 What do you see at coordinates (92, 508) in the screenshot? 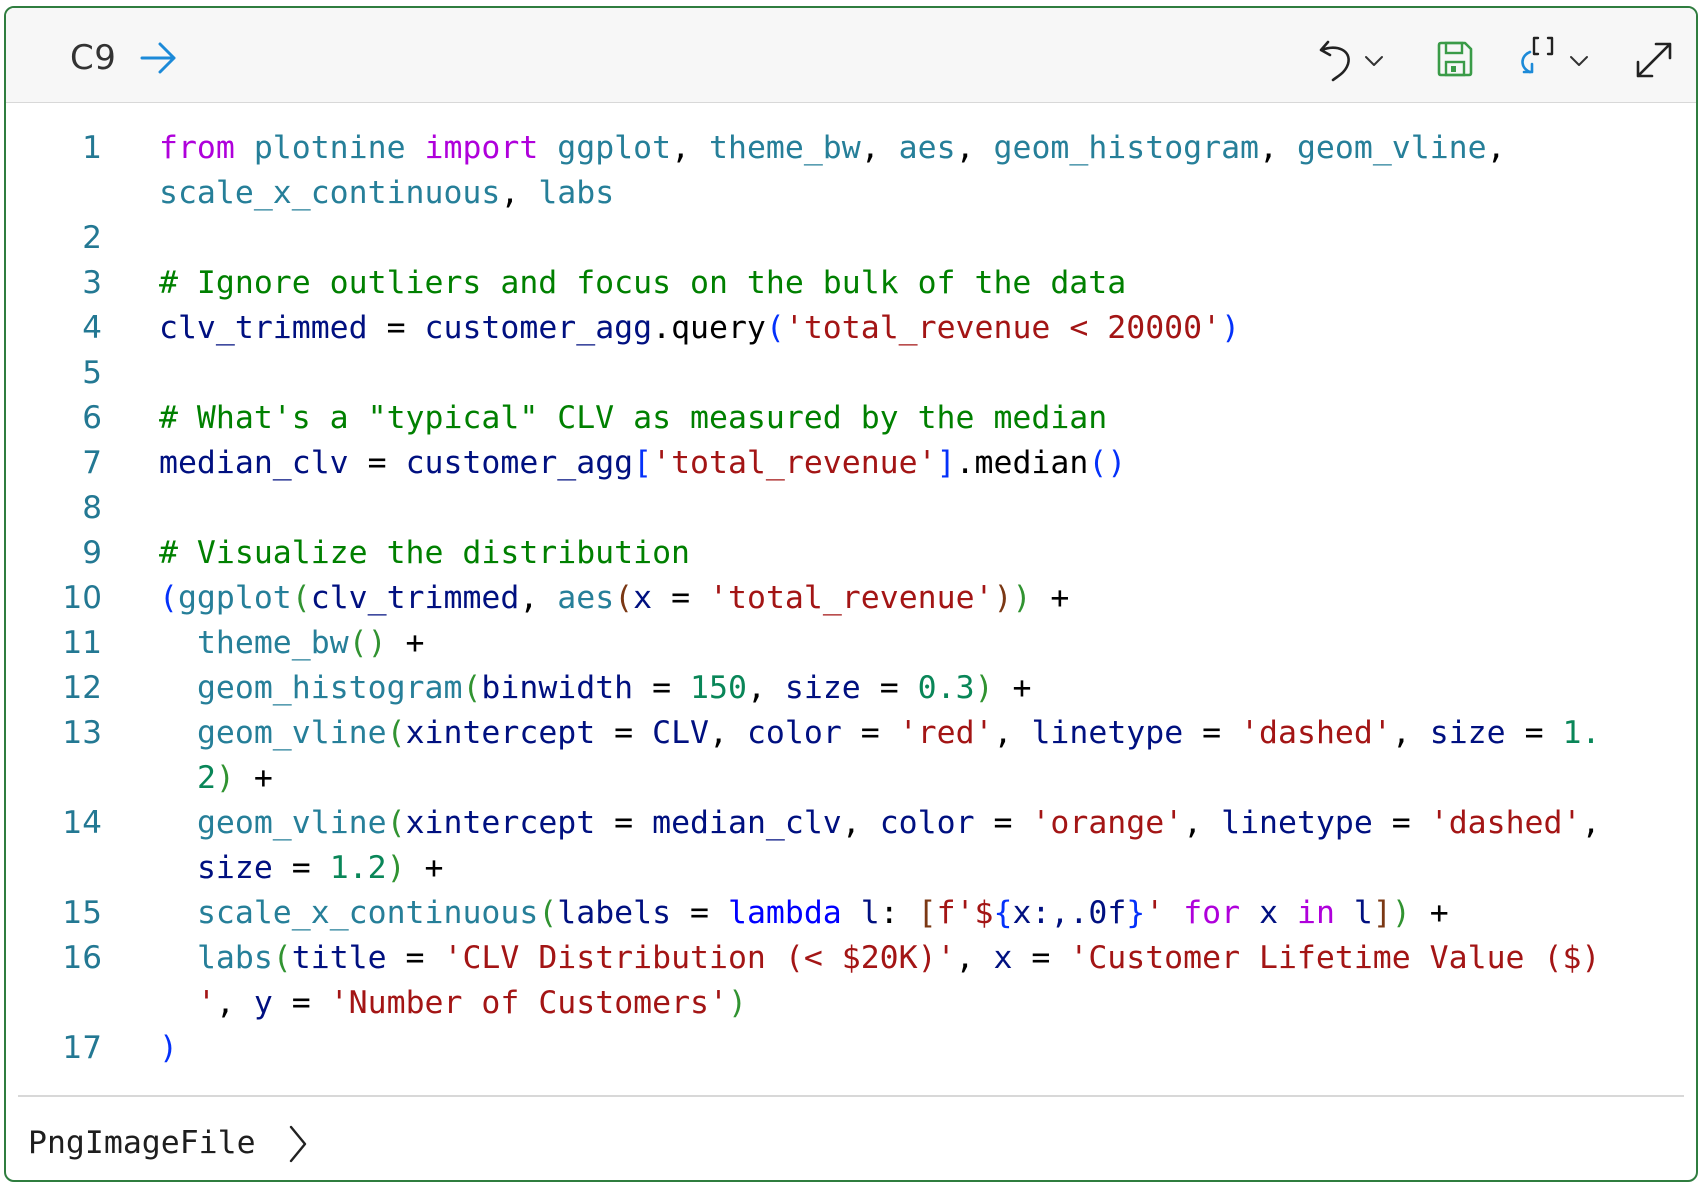
I see `line-number: 8` at bounding box center [92, 508].